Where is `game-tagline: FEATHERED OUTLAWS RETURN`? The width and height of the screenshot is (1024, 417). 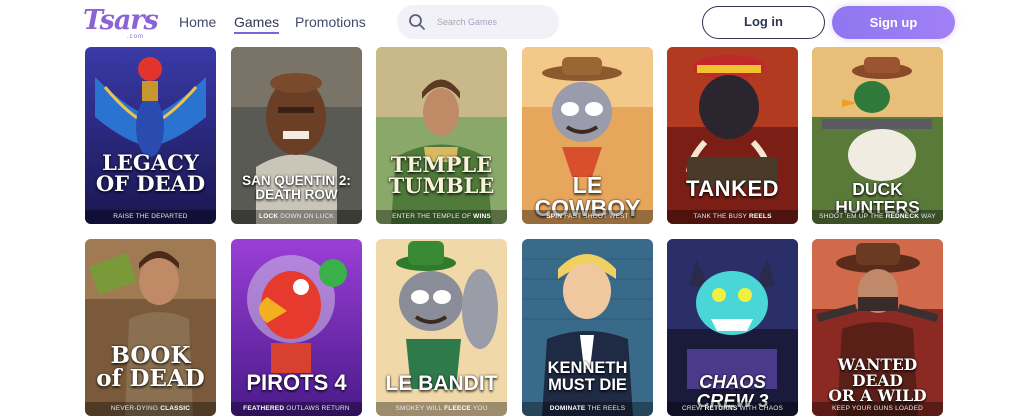 game-tagline: FEATHERED OUTLAWS RETURN is located at coordinates (296, 409).